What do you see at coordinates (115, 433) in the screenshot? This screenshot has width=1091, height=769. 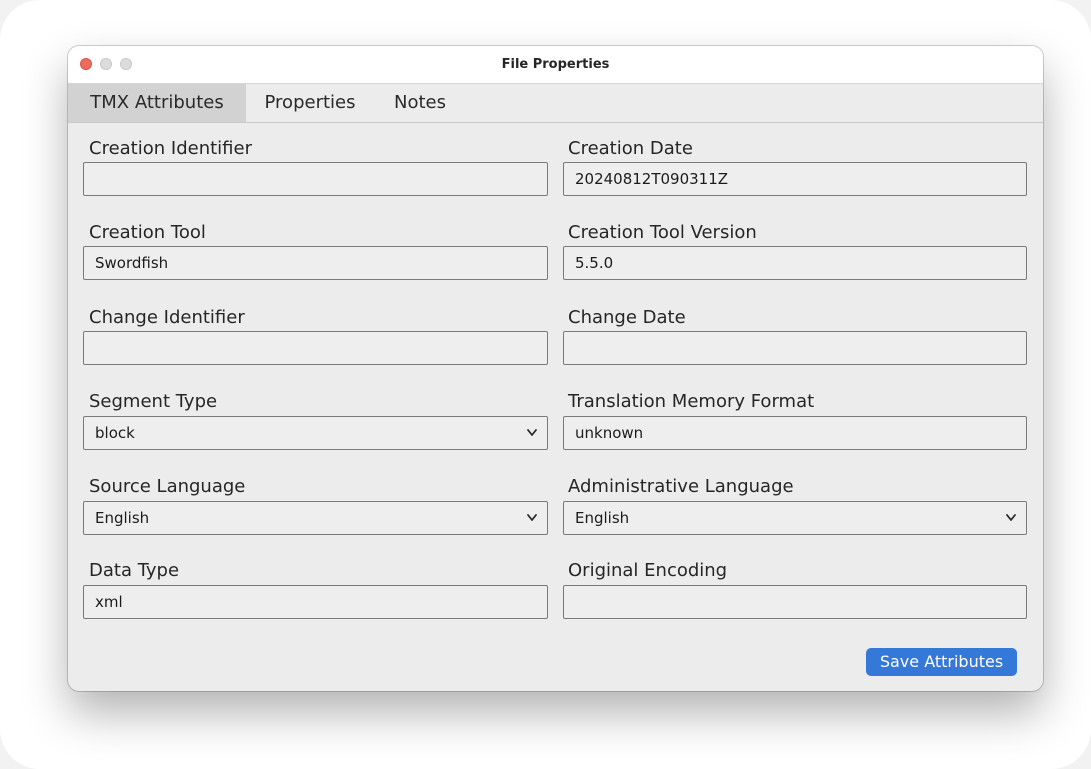 I see `segment-type-value: block` at bounding box center [115, 433].